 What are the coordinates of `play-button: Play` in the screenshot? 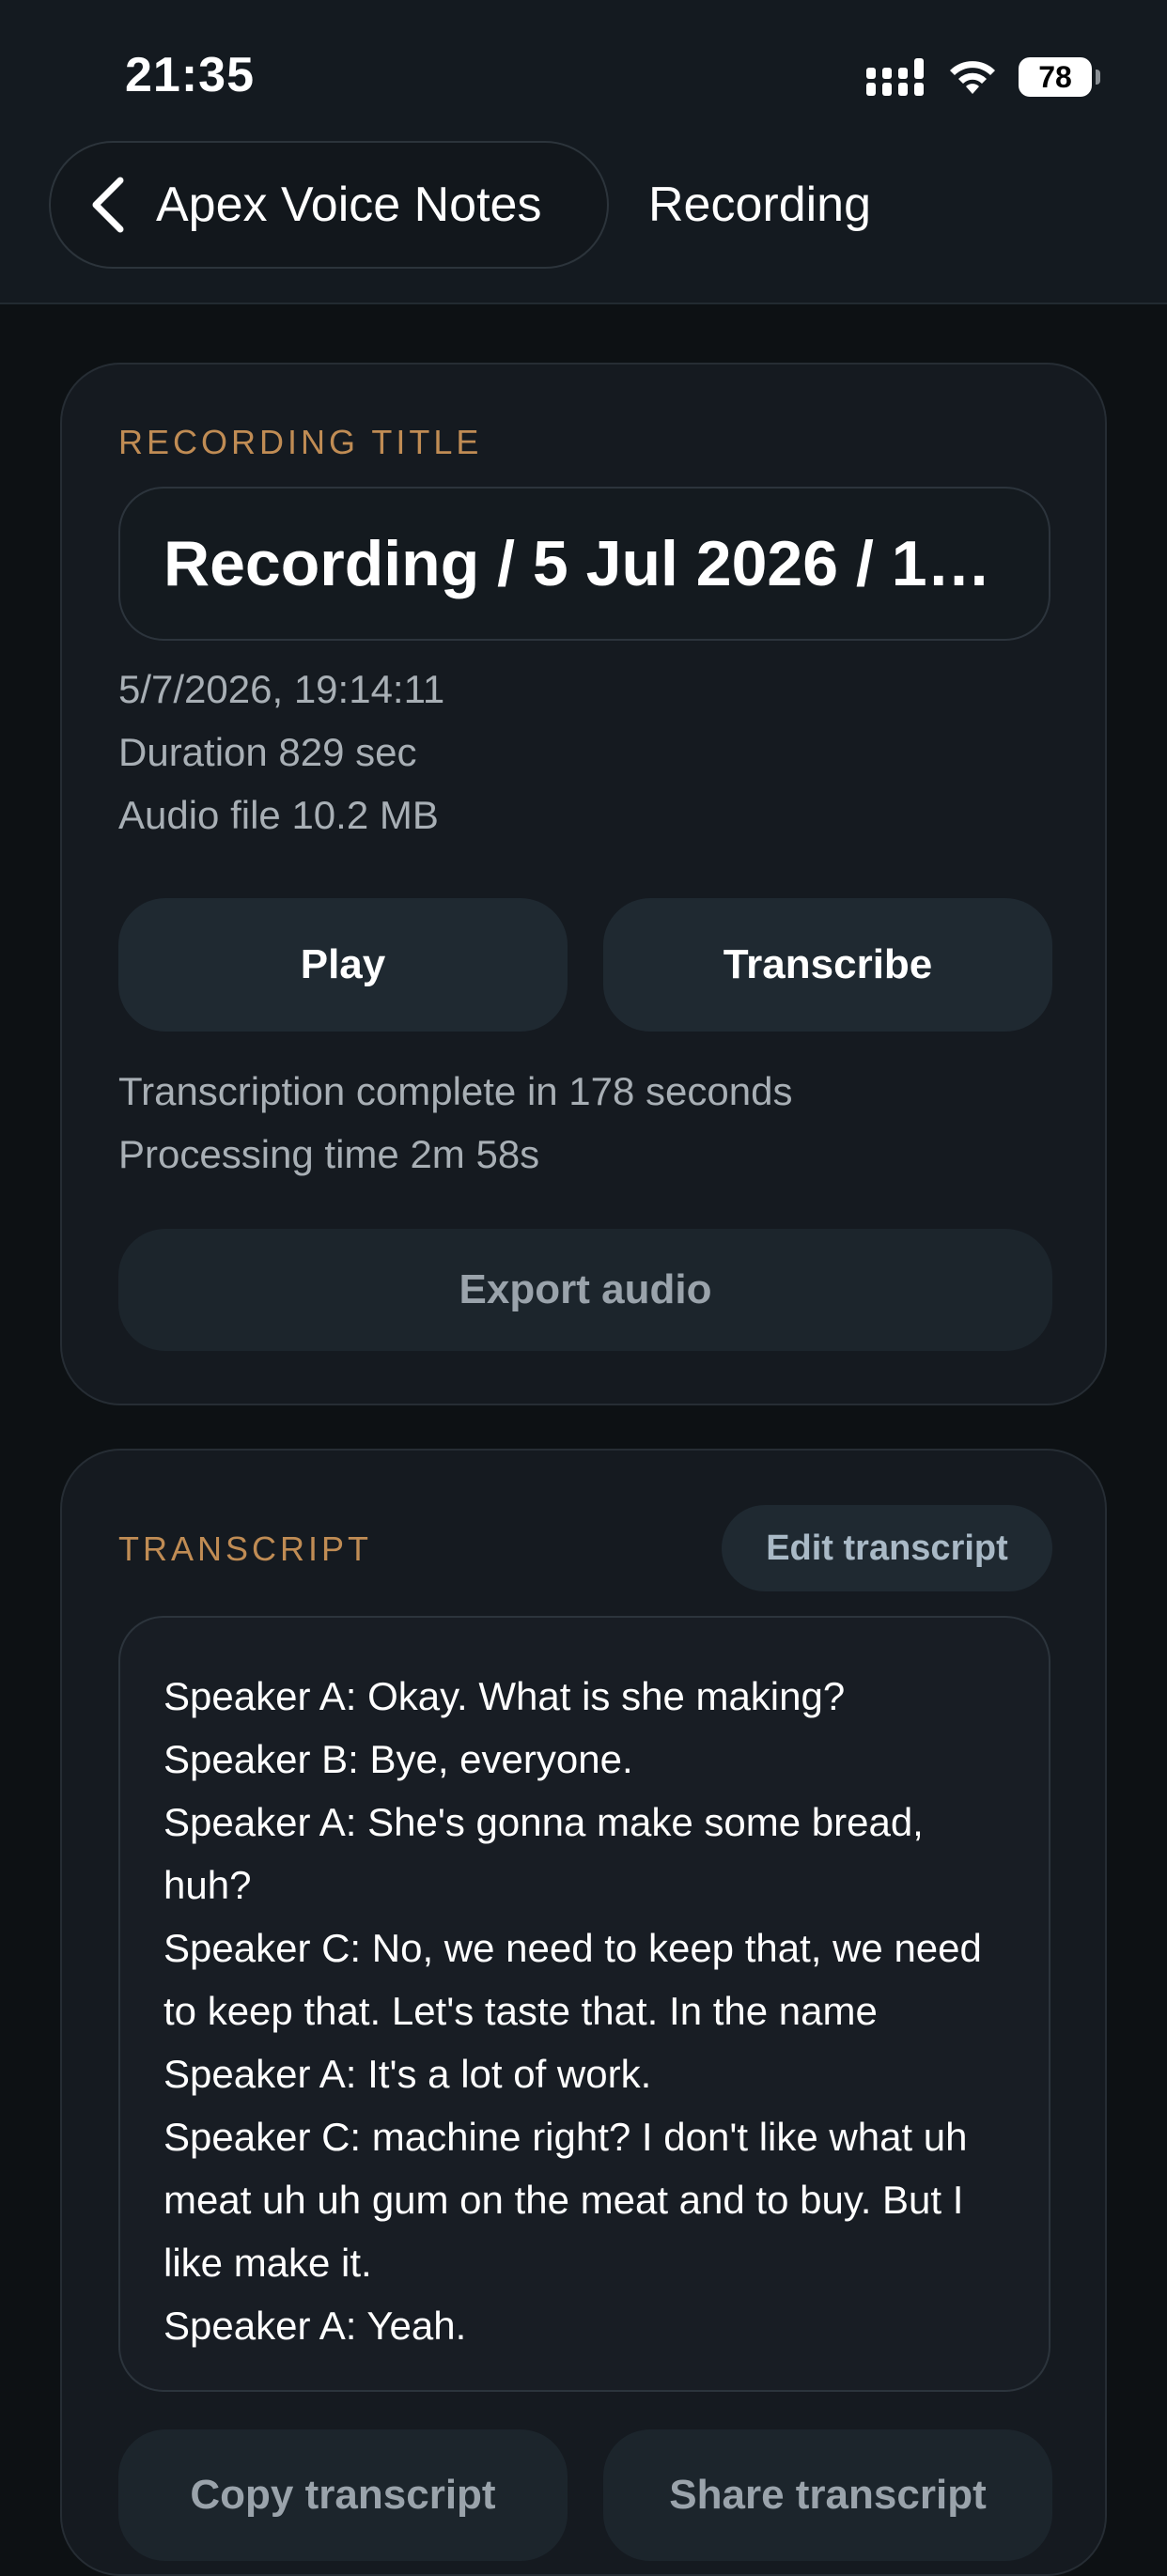 It's located at (343, 965).